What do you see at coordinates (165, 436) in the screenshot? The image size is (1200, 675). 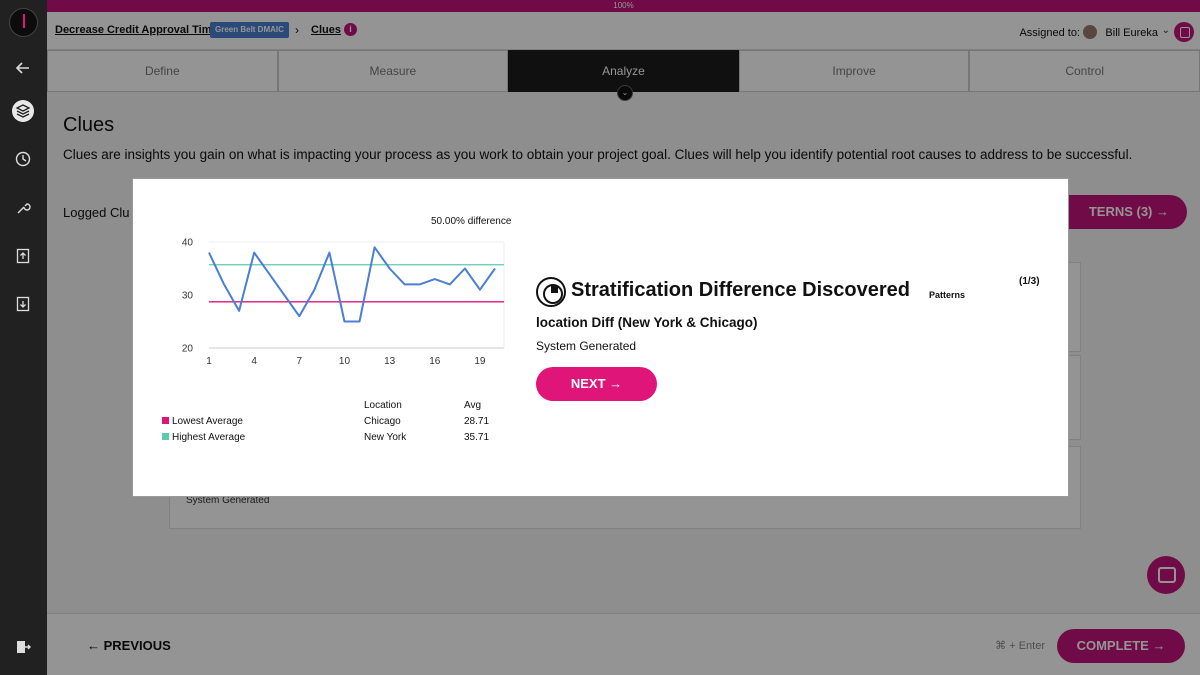 I see `highest-average-swatch` at bounding box center [165, 436].